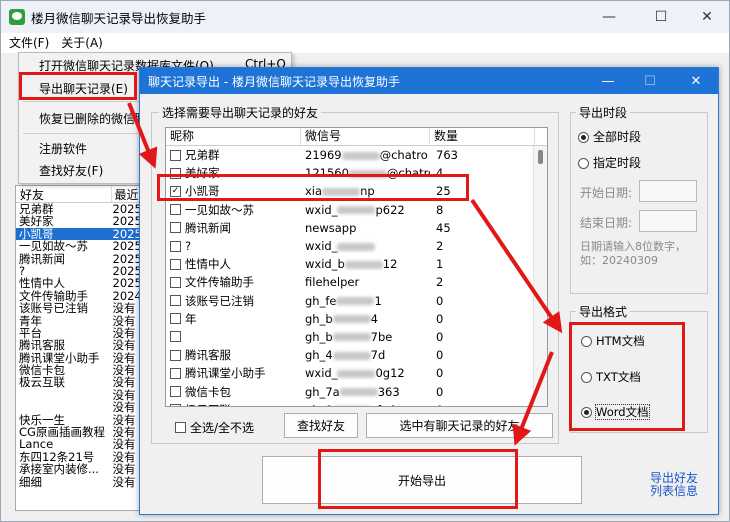 The width and height of the screenshot is (730, 522). Describe the element at coordinates (533, 398) in the screenshot. I see `arrow-to-start` at that location.